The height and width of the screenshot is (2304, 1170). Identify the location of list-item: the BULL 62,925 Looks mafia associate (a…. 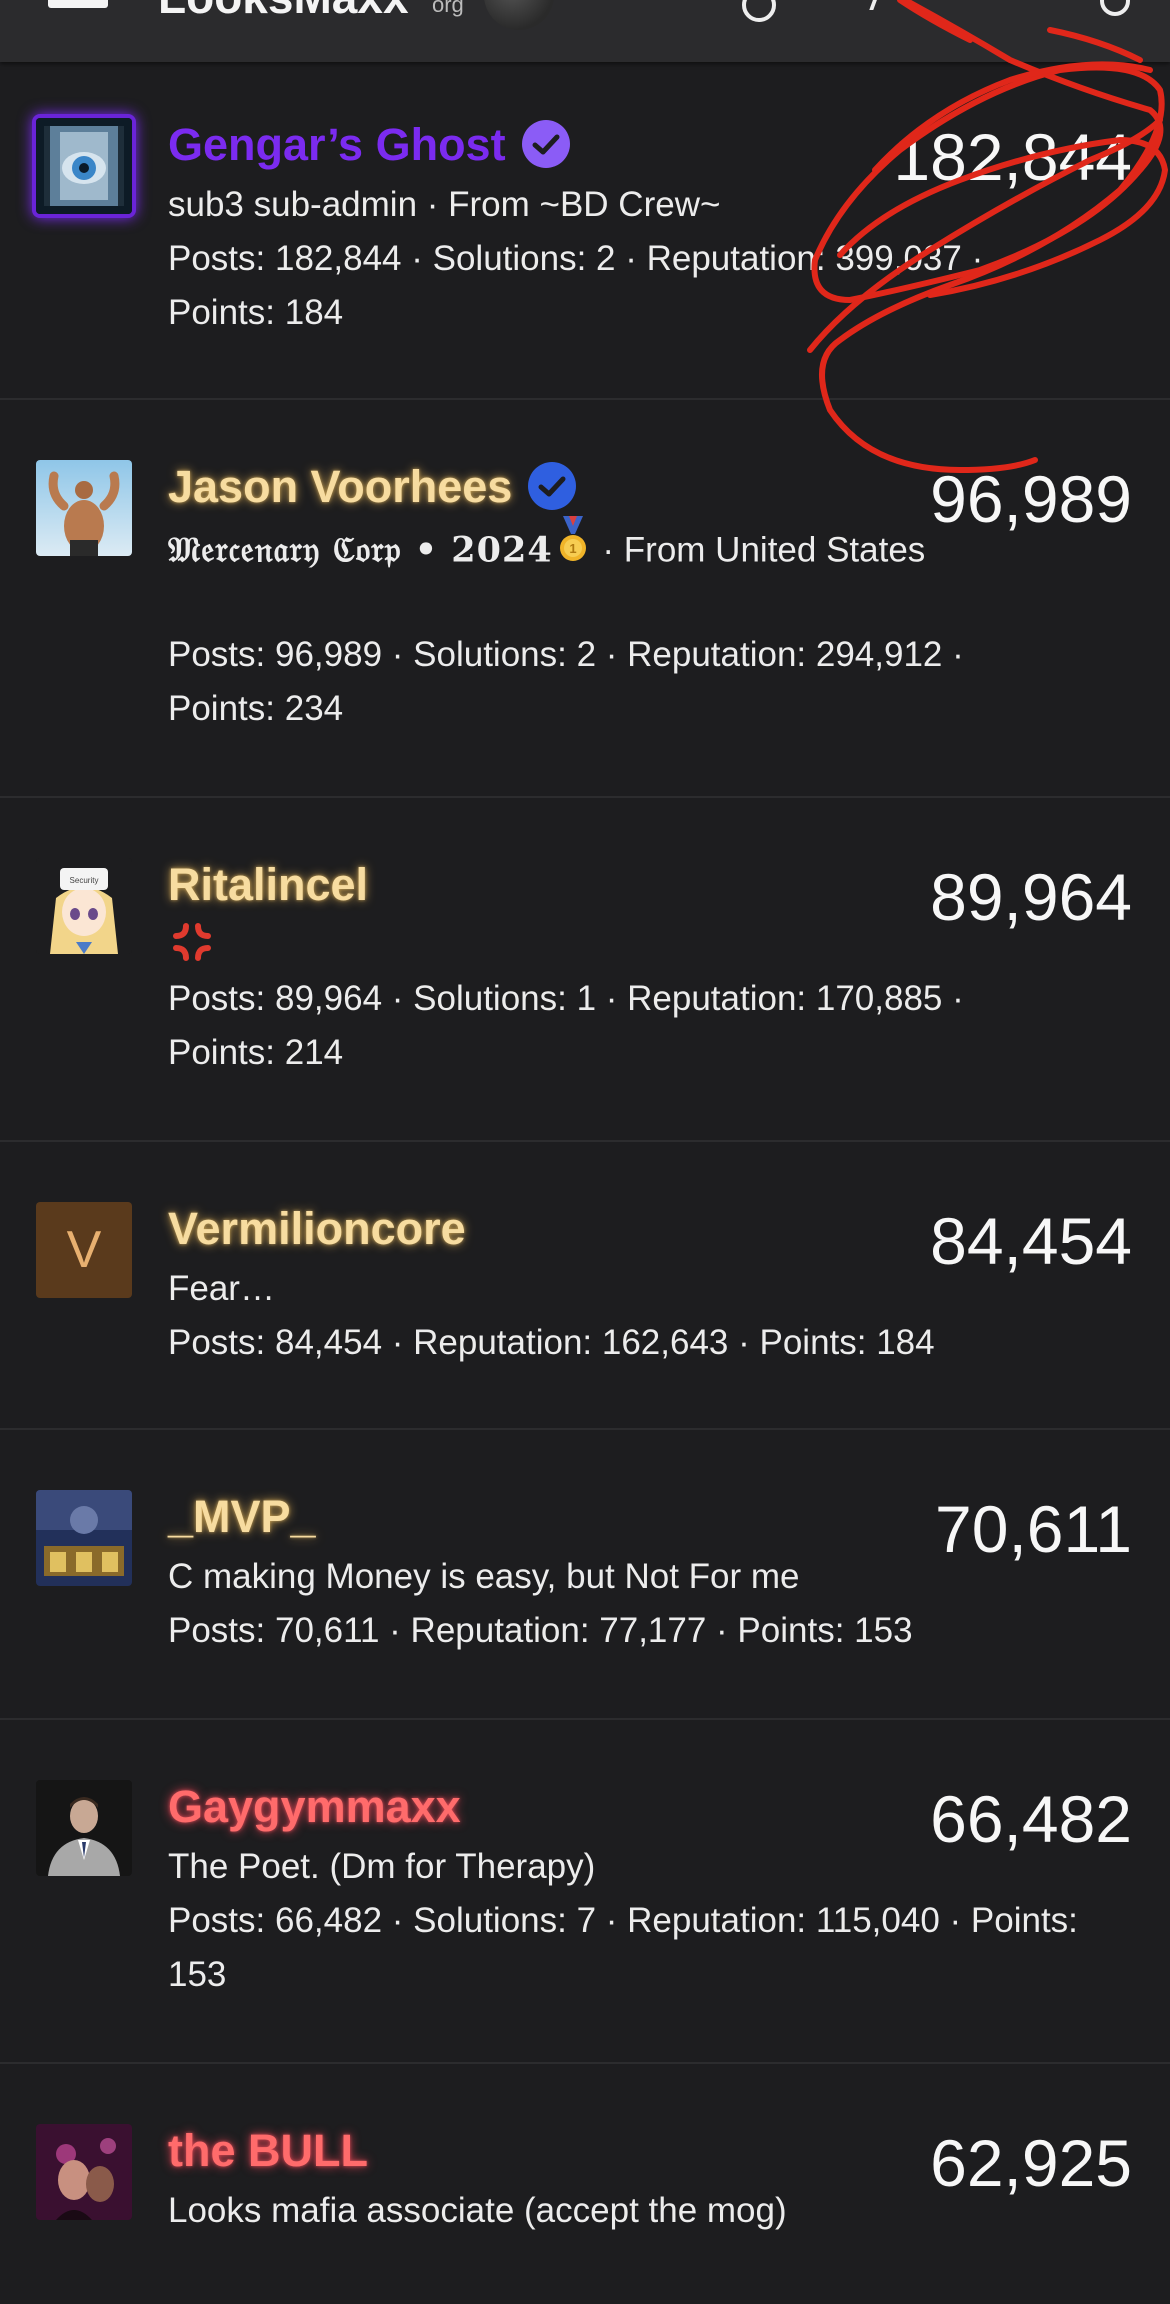
(585, 2184).